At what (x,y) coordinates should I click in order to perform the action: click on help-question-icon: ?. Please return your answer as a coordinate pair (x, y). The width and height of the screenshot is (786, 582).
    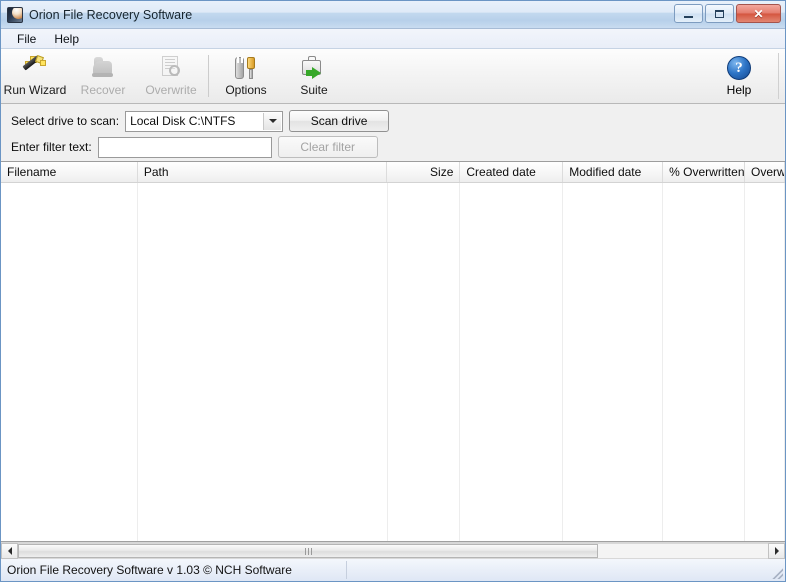
    Looking at the image, I should click on (739, 67).